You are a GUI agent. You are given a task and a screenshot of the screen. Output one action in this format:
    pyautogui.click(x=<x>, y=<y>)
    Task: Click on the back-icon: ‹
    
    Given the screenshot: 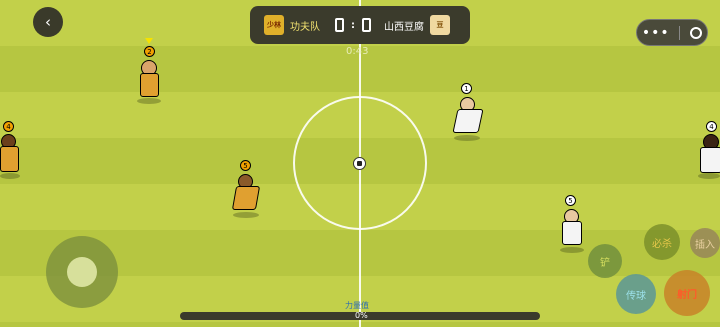 What is the action you would take?
    pyautogui.click(x=48, y=22)
    